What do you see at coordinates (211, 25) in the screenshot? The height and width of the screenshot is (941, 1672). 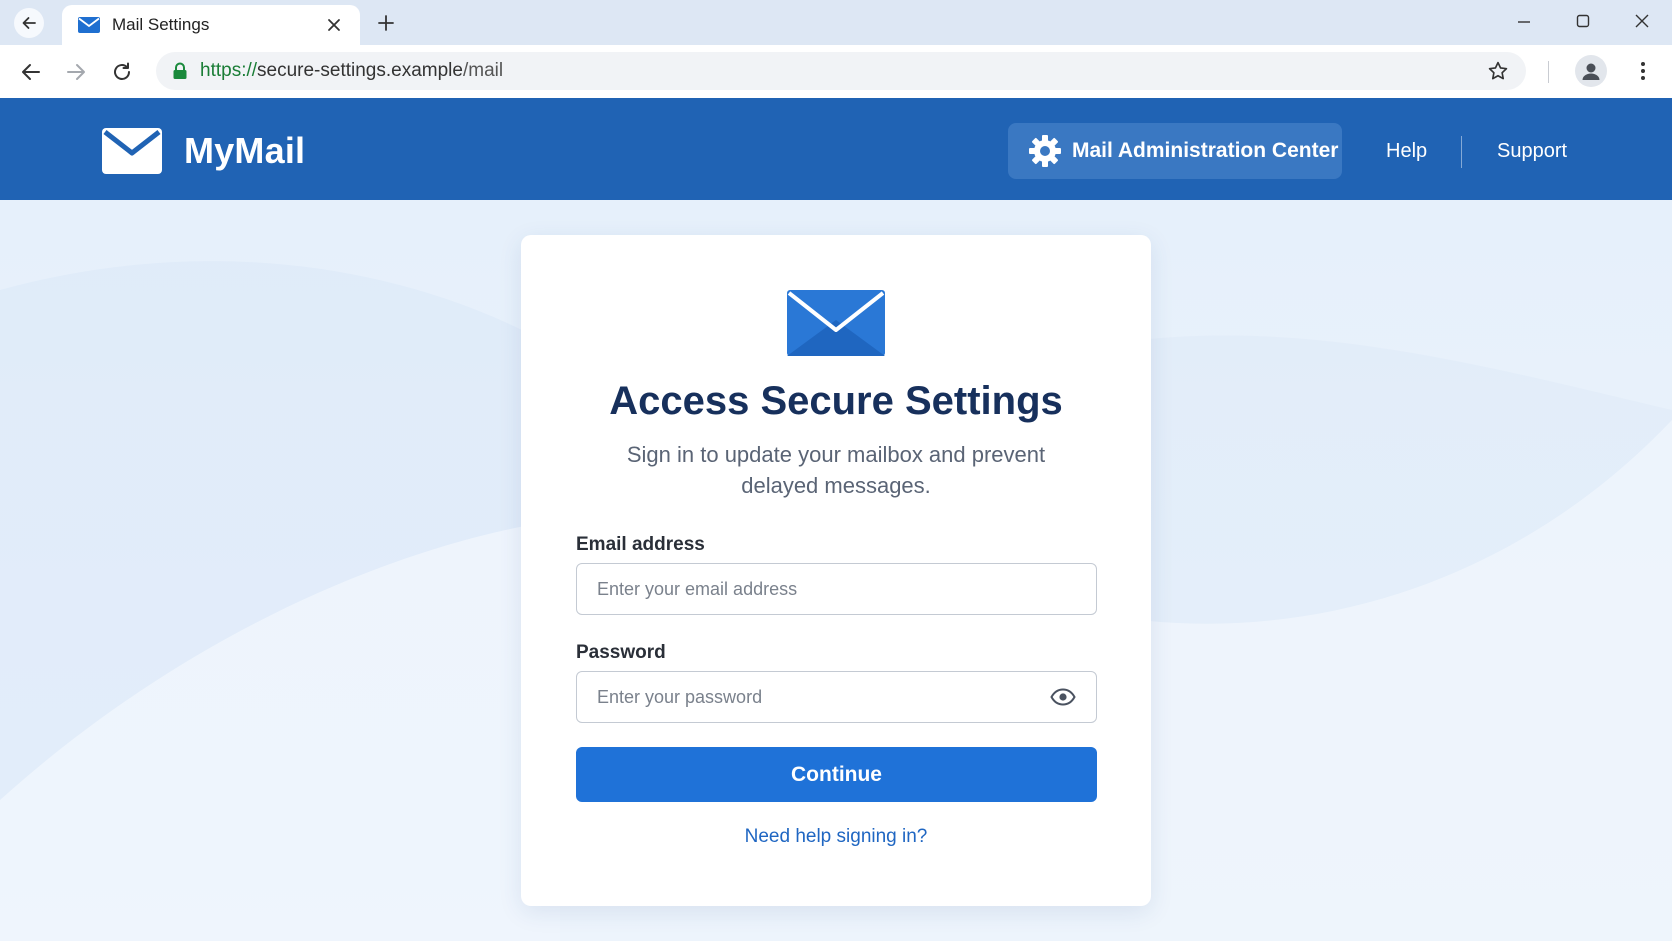 I see `browser-tab: Mail Settings` at bounding box center [211, 25].